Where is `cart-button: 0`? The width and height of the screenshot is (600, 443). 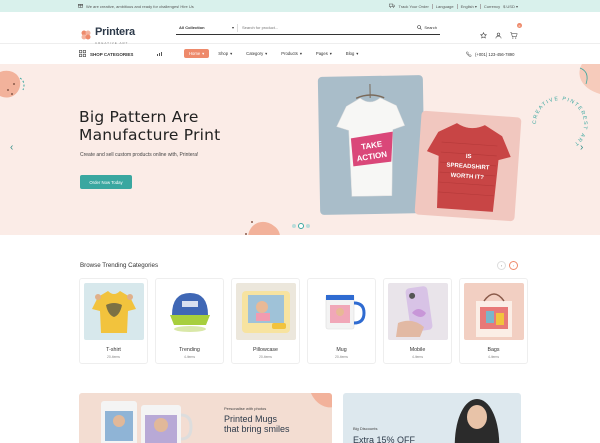 cart-button: 0 is located at coordinates (516, 33).